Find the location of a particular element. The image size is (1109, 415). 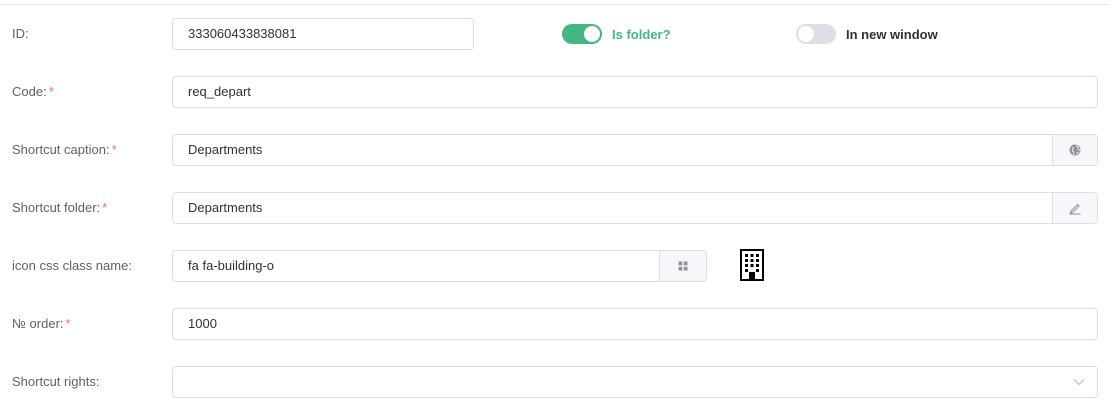

select-folder-button is located at coordinates (1074, 208).